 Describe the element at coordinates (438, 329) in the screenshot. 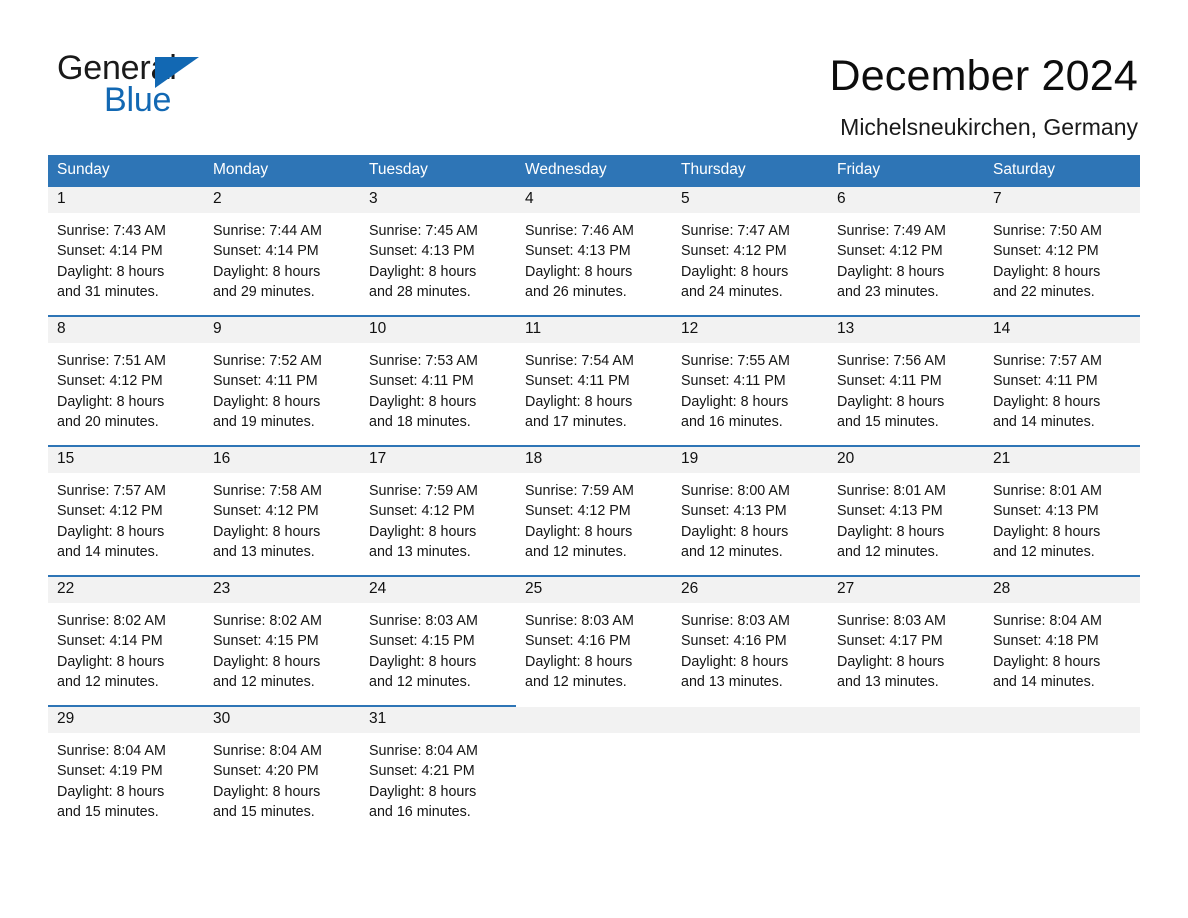

I see `day-number-band: 10` at that location.